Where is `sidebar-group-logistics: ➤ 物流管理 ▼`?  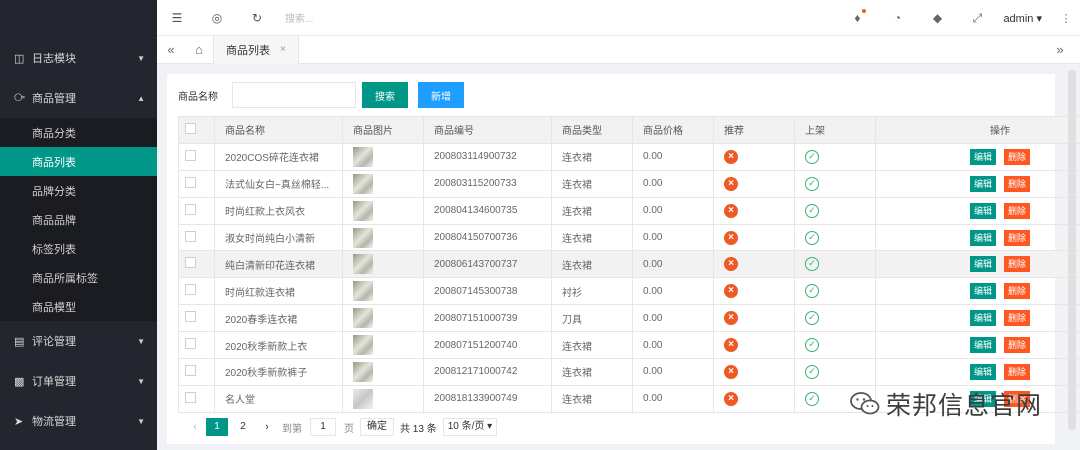
sidebar-group-logistics: ➤ 物流管理 ▼ is located at coordinates (78, 421).